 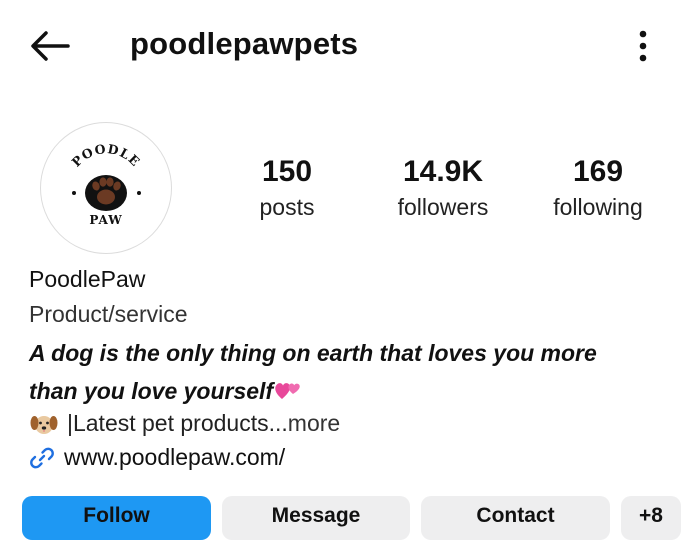 I want to click on paw-icon, so click(x=106, y=193).